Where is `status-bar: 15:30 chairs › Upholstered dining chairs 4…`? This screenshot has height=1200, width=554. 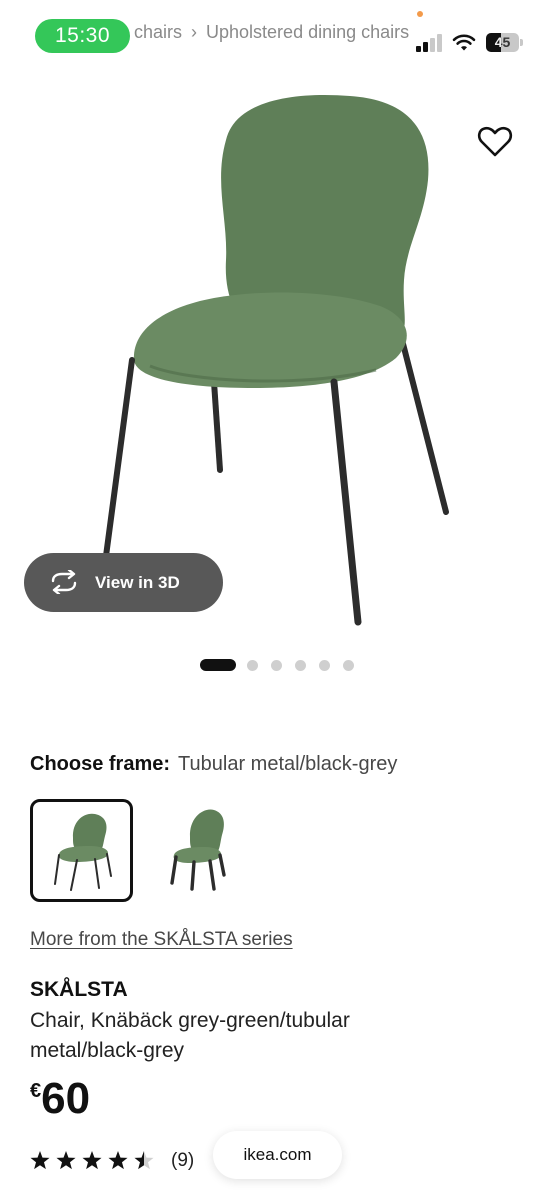 status-bar: 15:30 chairs › Upholstered dining chairs 4… is located at coordinates (277, 35).